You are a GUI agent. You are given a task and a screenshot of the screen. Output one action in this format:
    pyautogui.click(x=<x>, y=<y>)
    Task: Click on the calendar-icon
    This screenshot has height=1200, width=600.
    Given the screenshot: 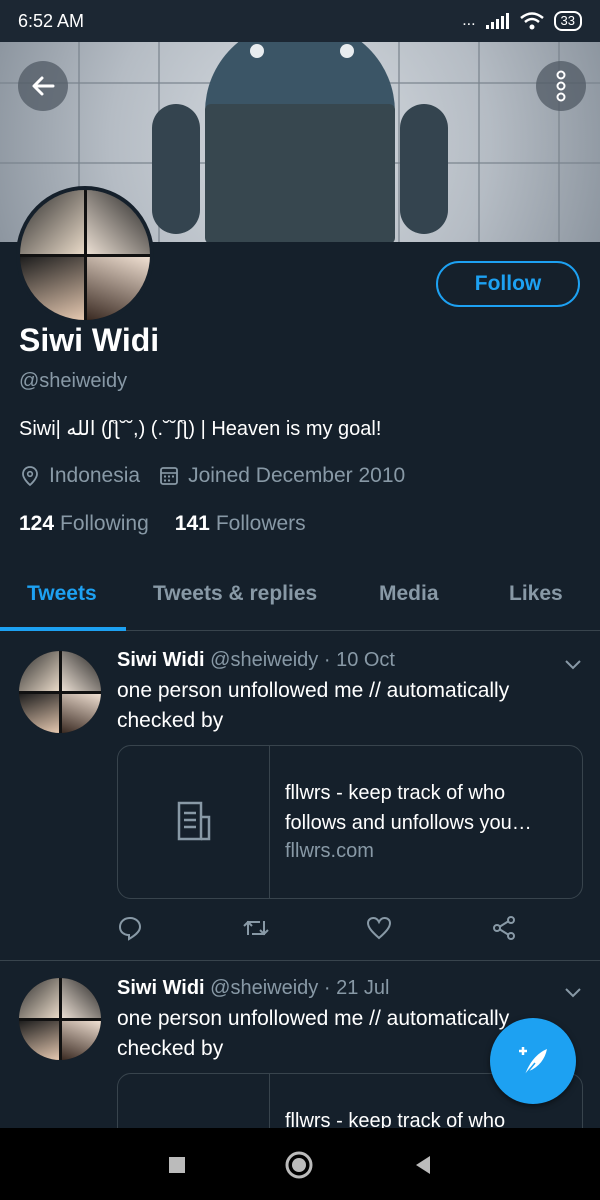 What is the action you would take?
    pyautogui.click(x=169, y=476)
    